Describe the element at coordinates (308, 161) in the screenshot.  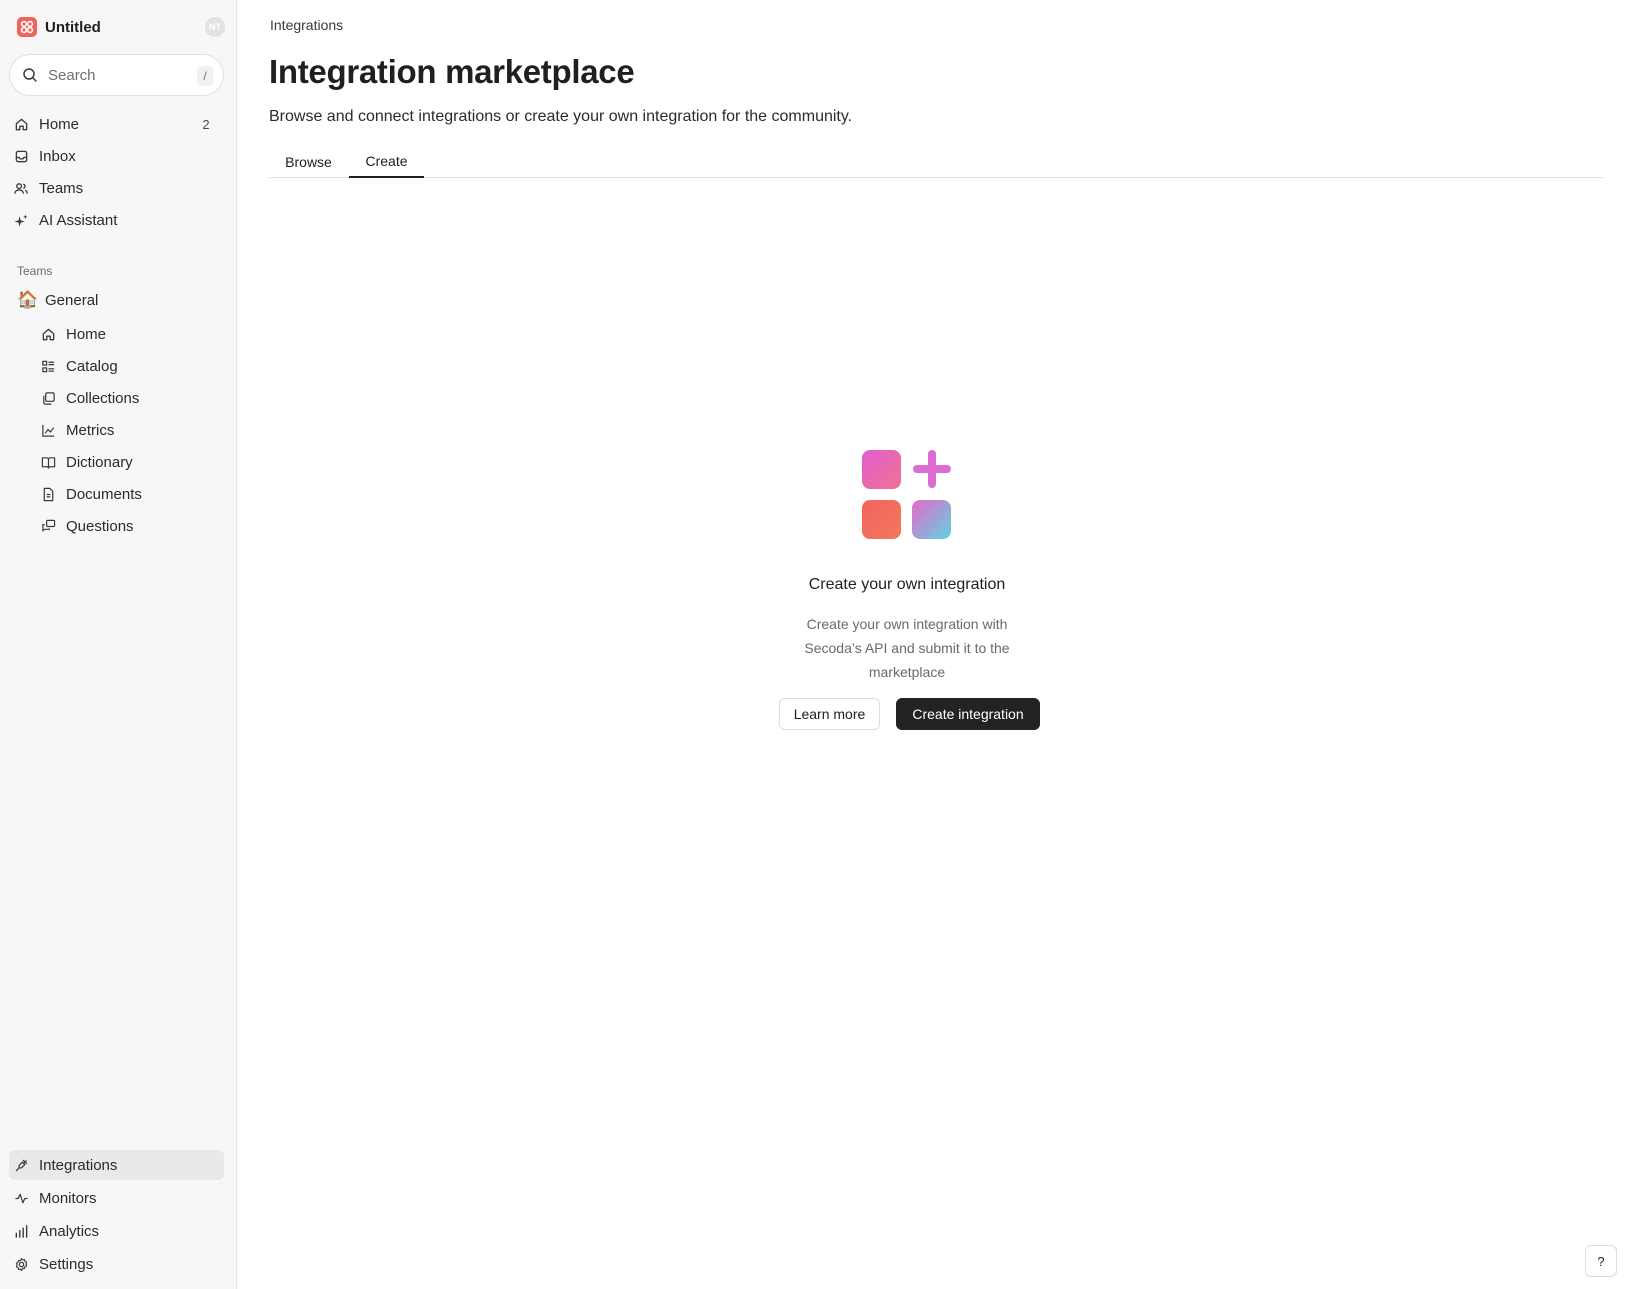
I see `tab-browse: Browse` at that location.